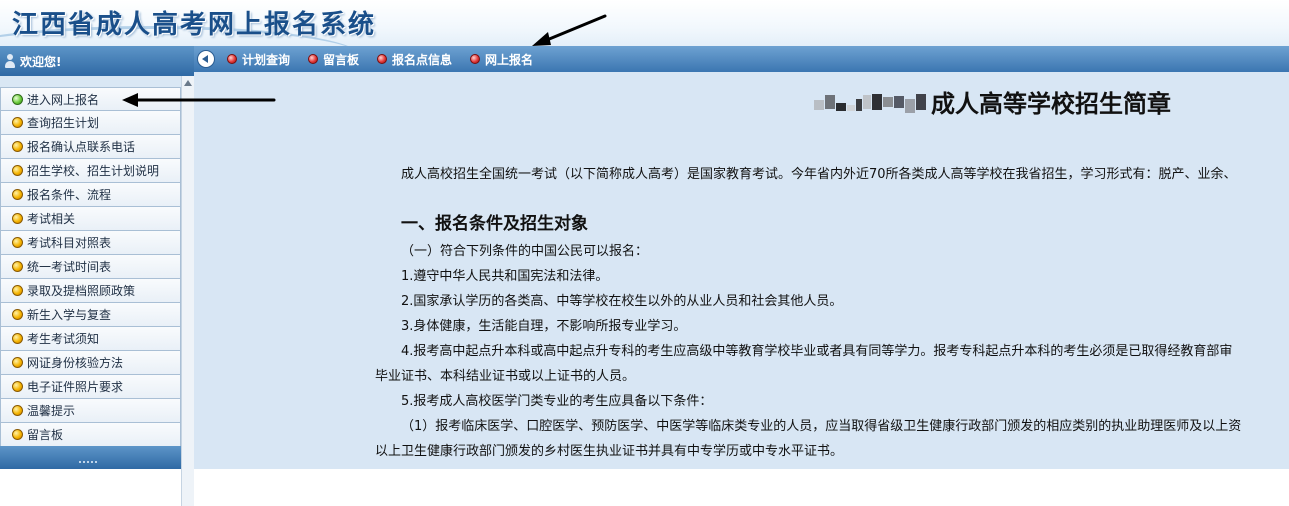 This screenshot has width=1289, height=506. I want to click on content-line: （一）符合下列条件的中国公民可以报名：, so click(525, 251).